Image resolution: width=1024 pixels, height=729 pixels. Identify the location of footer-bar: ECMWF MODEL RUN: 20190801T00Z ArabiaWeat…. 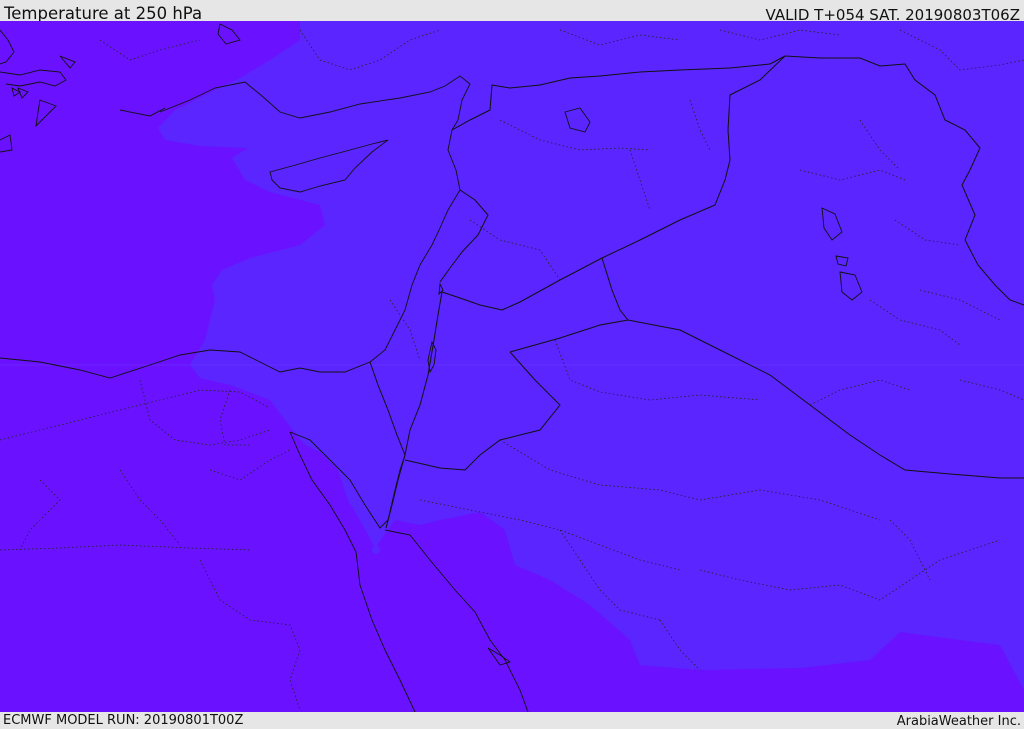
(512, 720).